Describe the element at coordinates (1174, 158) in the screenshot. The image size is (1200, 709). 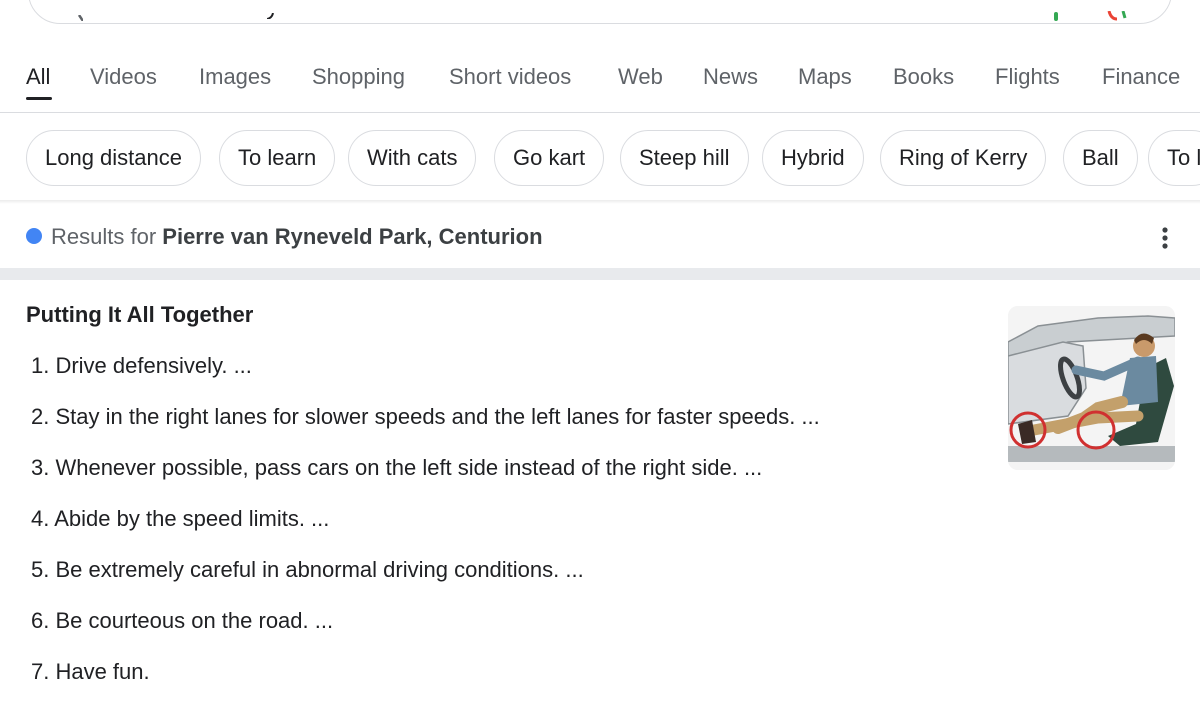
I see `chip-to-partial: To l` at that location.